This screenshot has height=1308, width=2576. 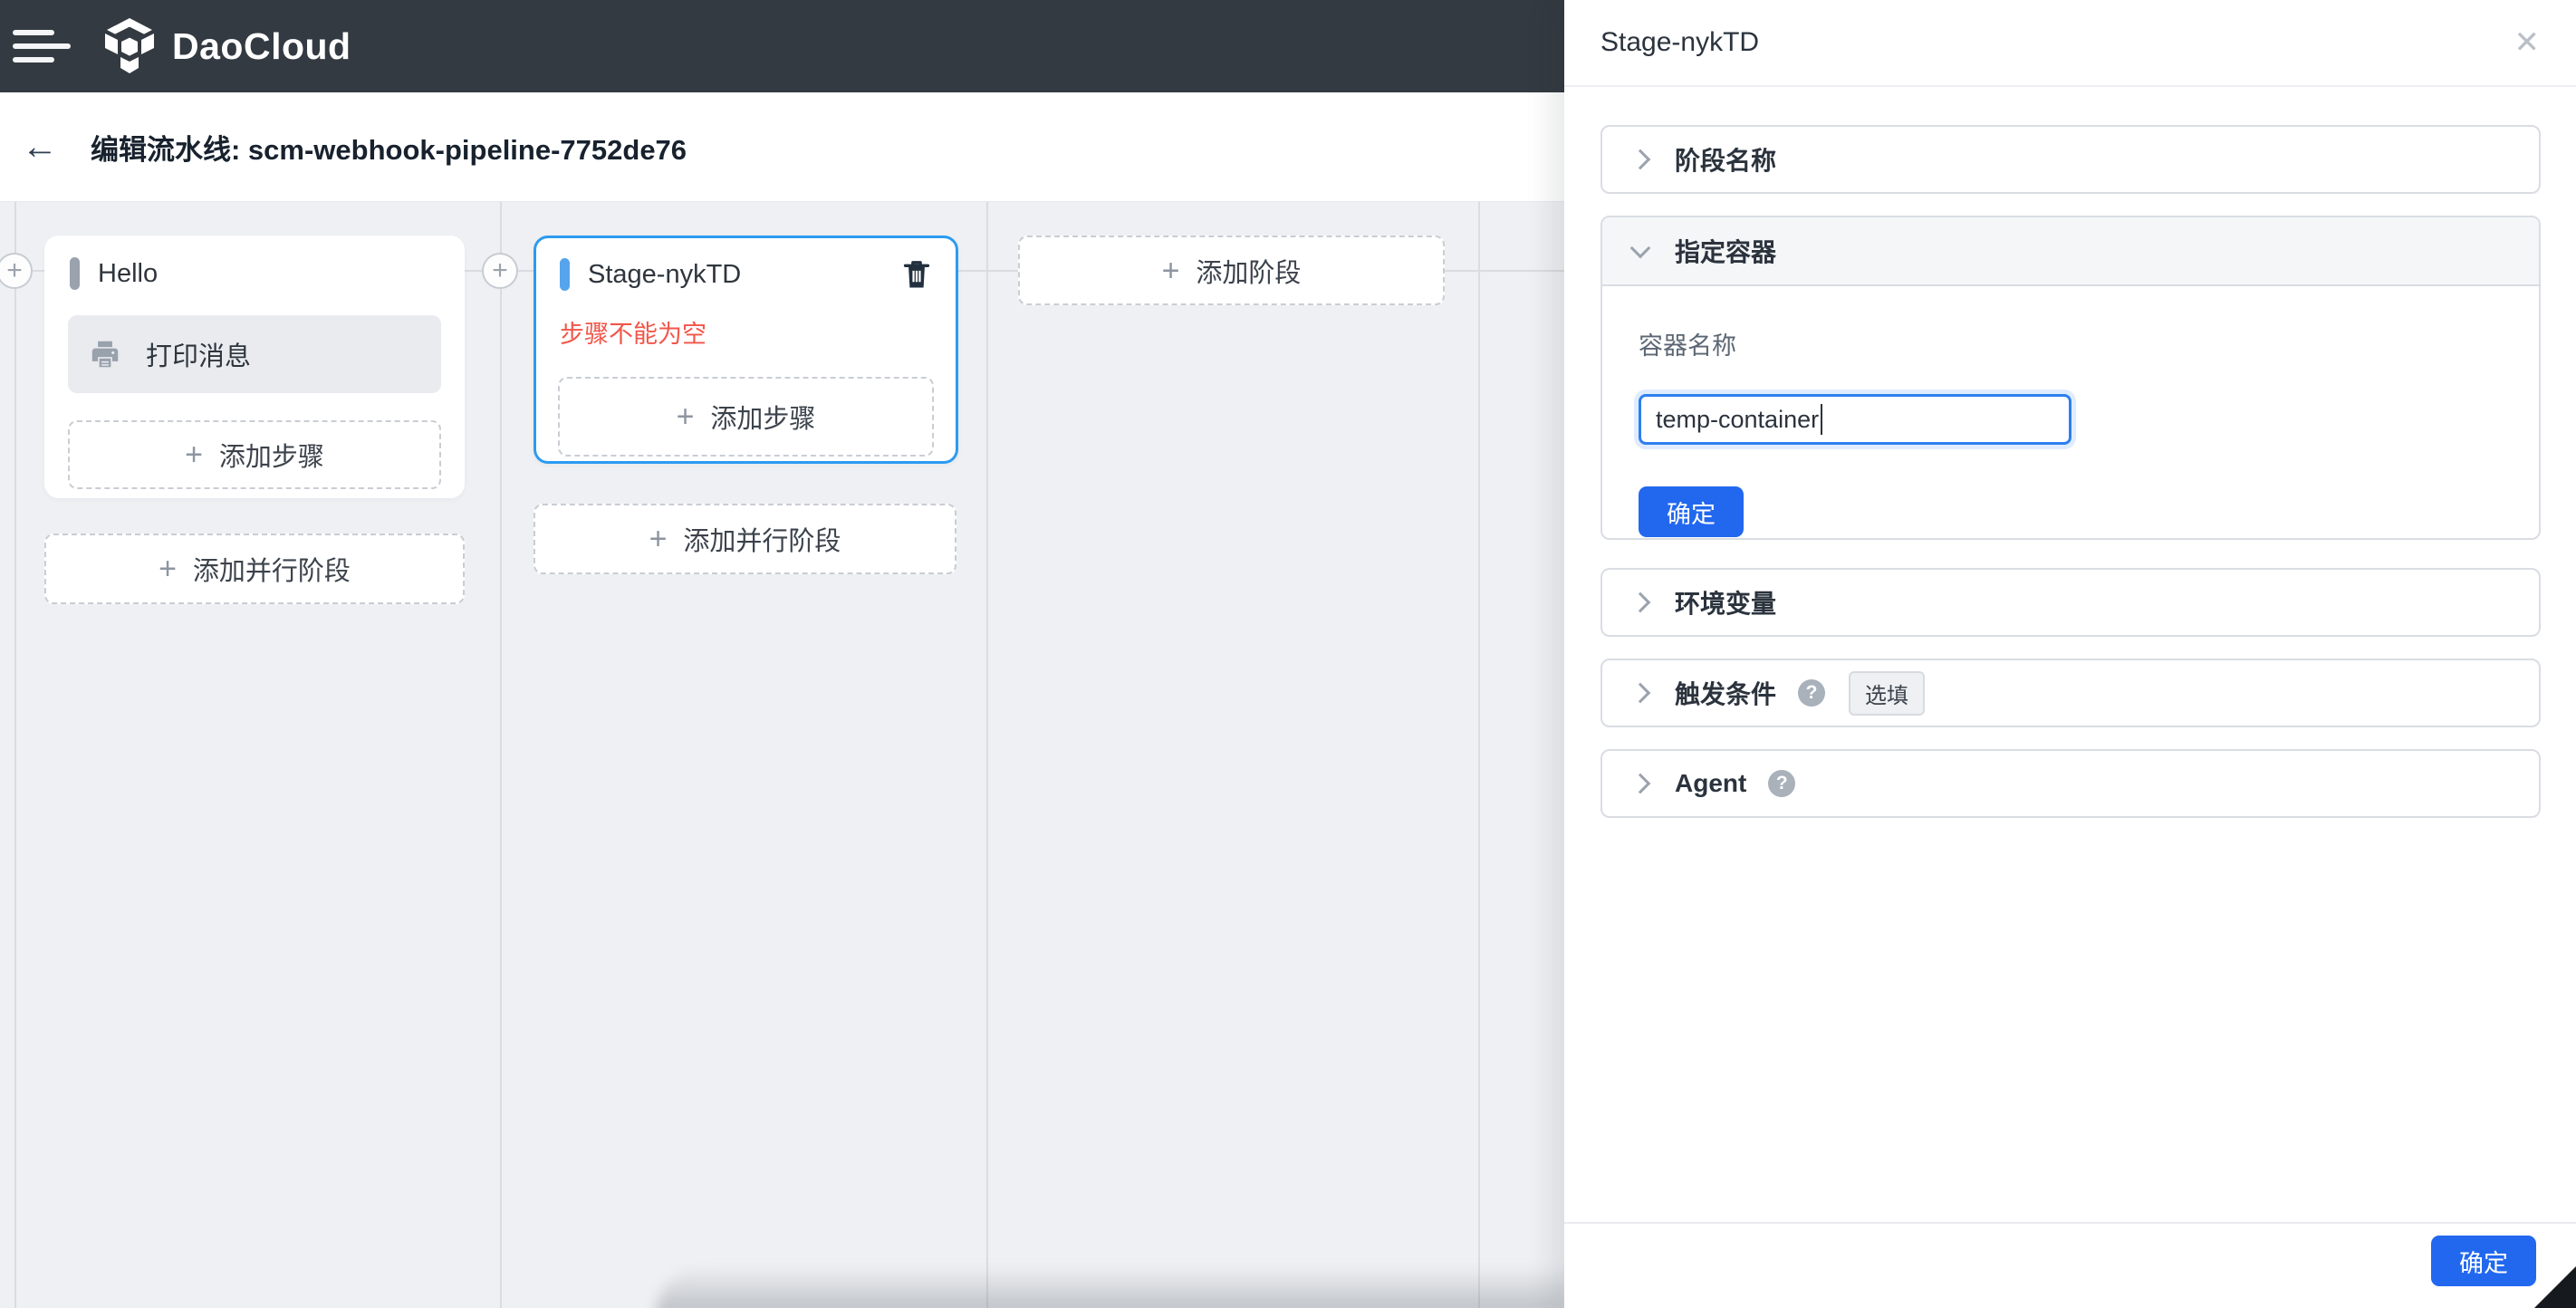 I want to click on stage-header: Stage-nykTD, so click(x=746, y=264).